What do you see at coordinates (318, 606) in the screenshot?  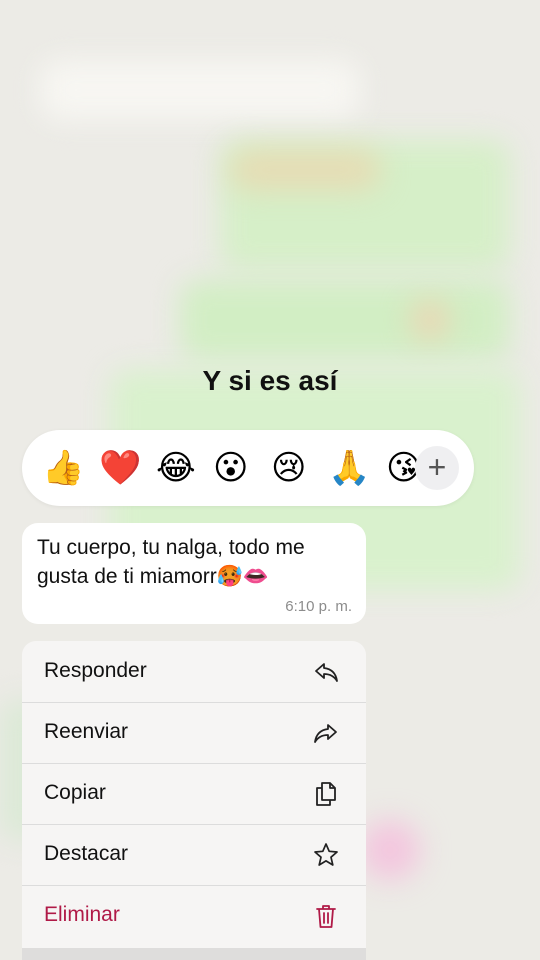 I see `message-time: 6:10 p. m.` at bounding box center [318, 606].